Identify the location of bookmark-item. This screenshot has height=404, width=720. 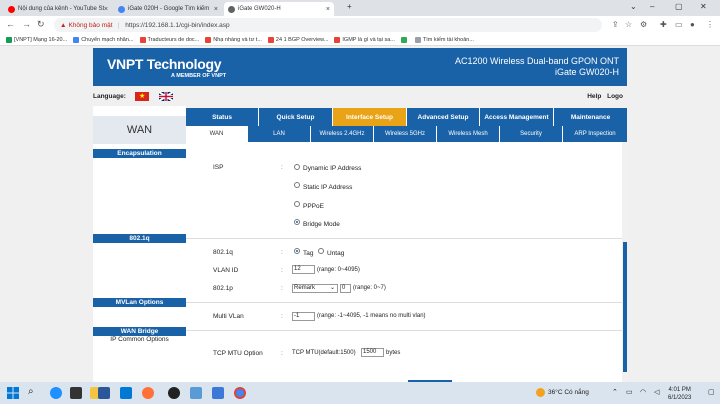
(404, 39).